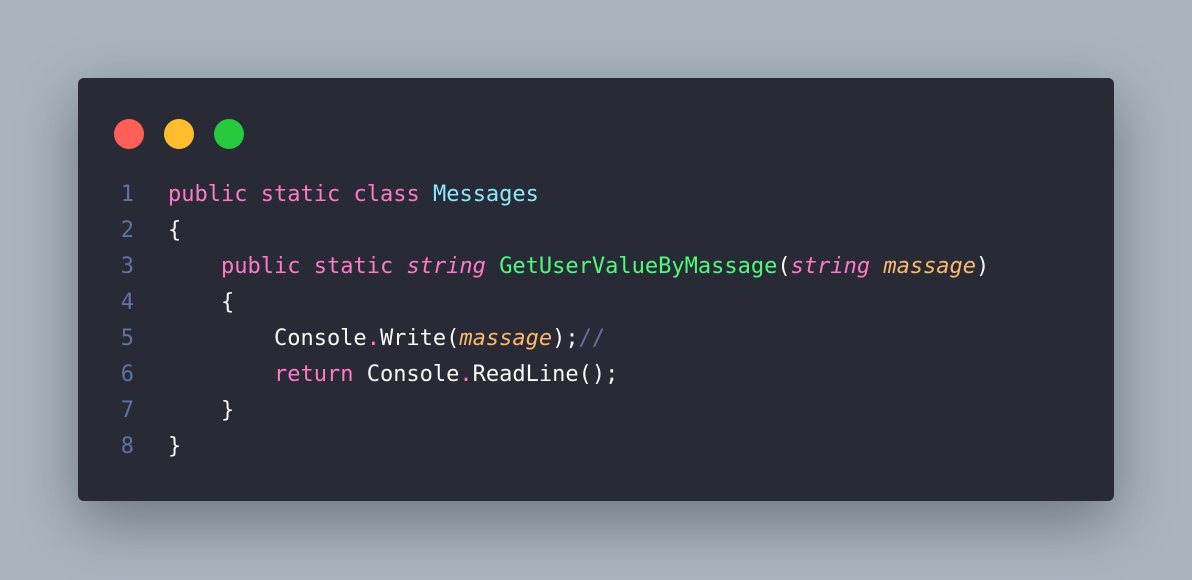 The image size is (1192, 580). What do you see at coordinates (127, 266) in the screenshot?
I see `line-number: 3` at bounding box center [127, 266].